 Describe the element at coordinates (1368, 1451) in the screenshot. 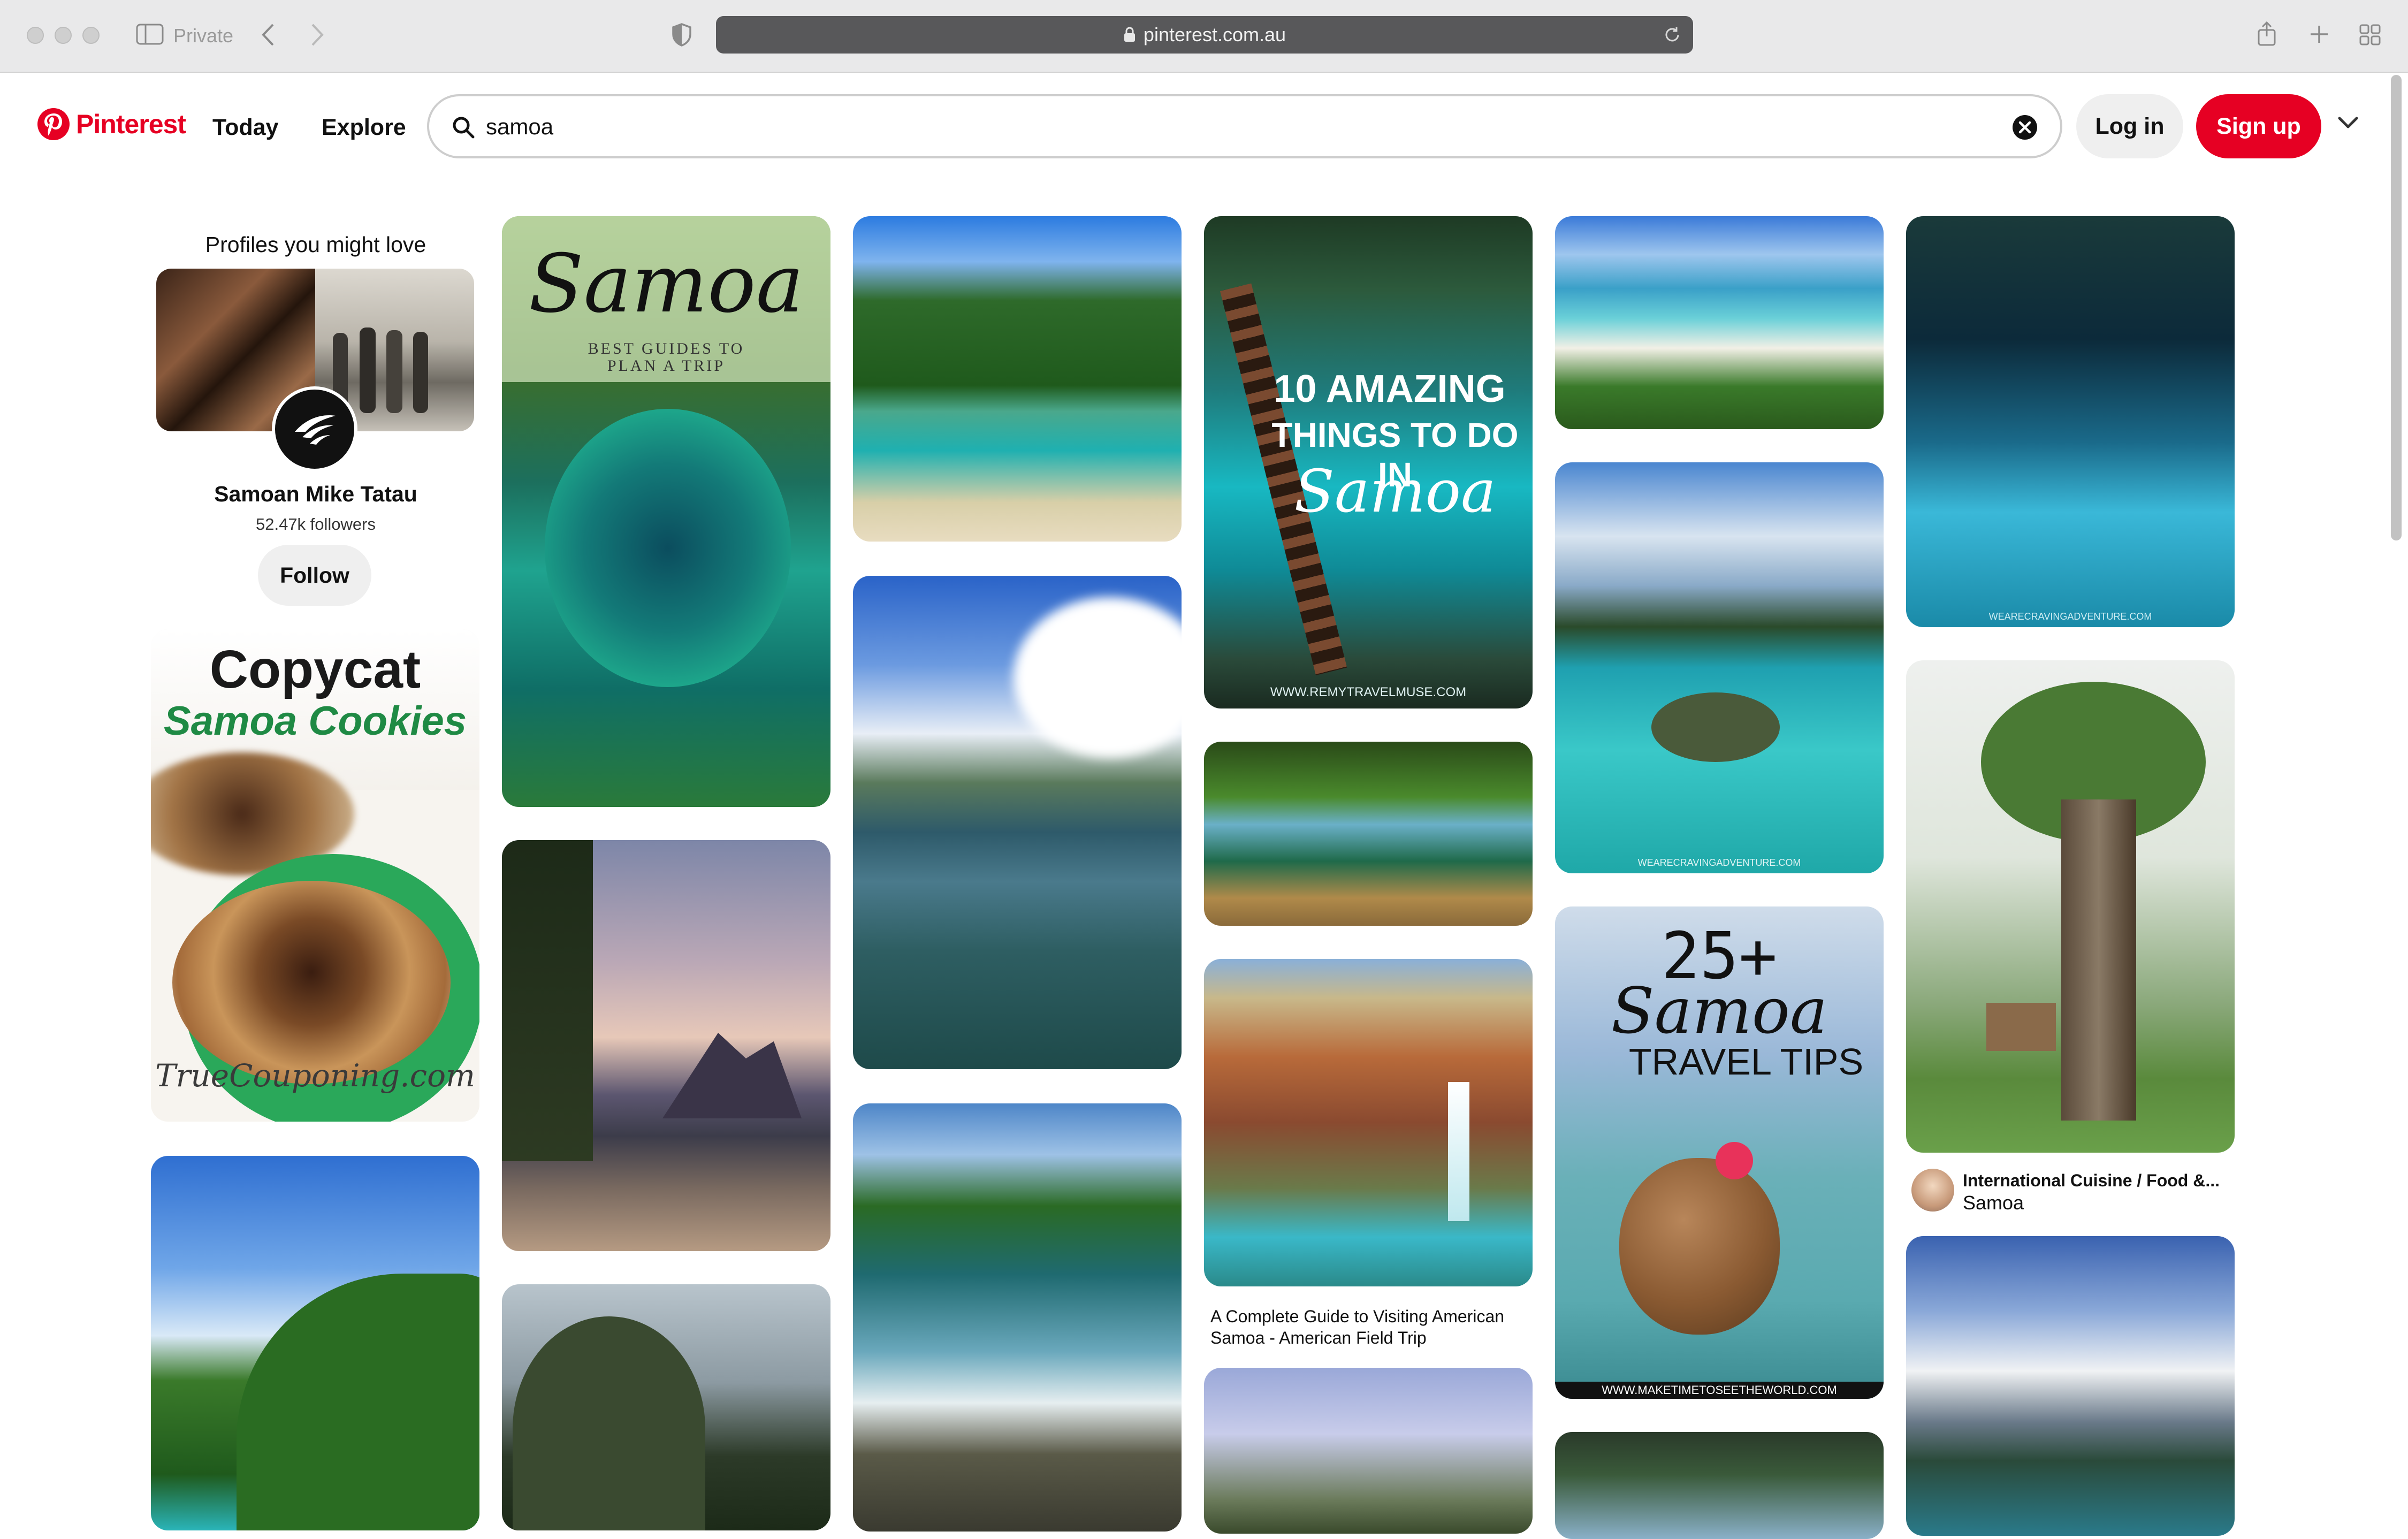

I see `pin-palm-trees` at that location.